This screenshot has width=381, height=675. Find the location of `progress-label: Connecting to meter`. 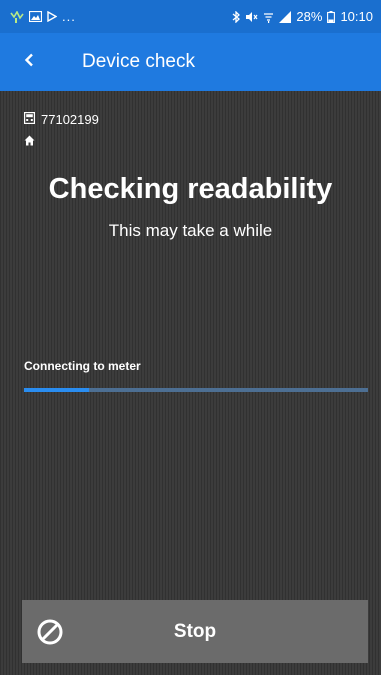

progress-label: Connecting to meter is located at coordinates (82, 366).